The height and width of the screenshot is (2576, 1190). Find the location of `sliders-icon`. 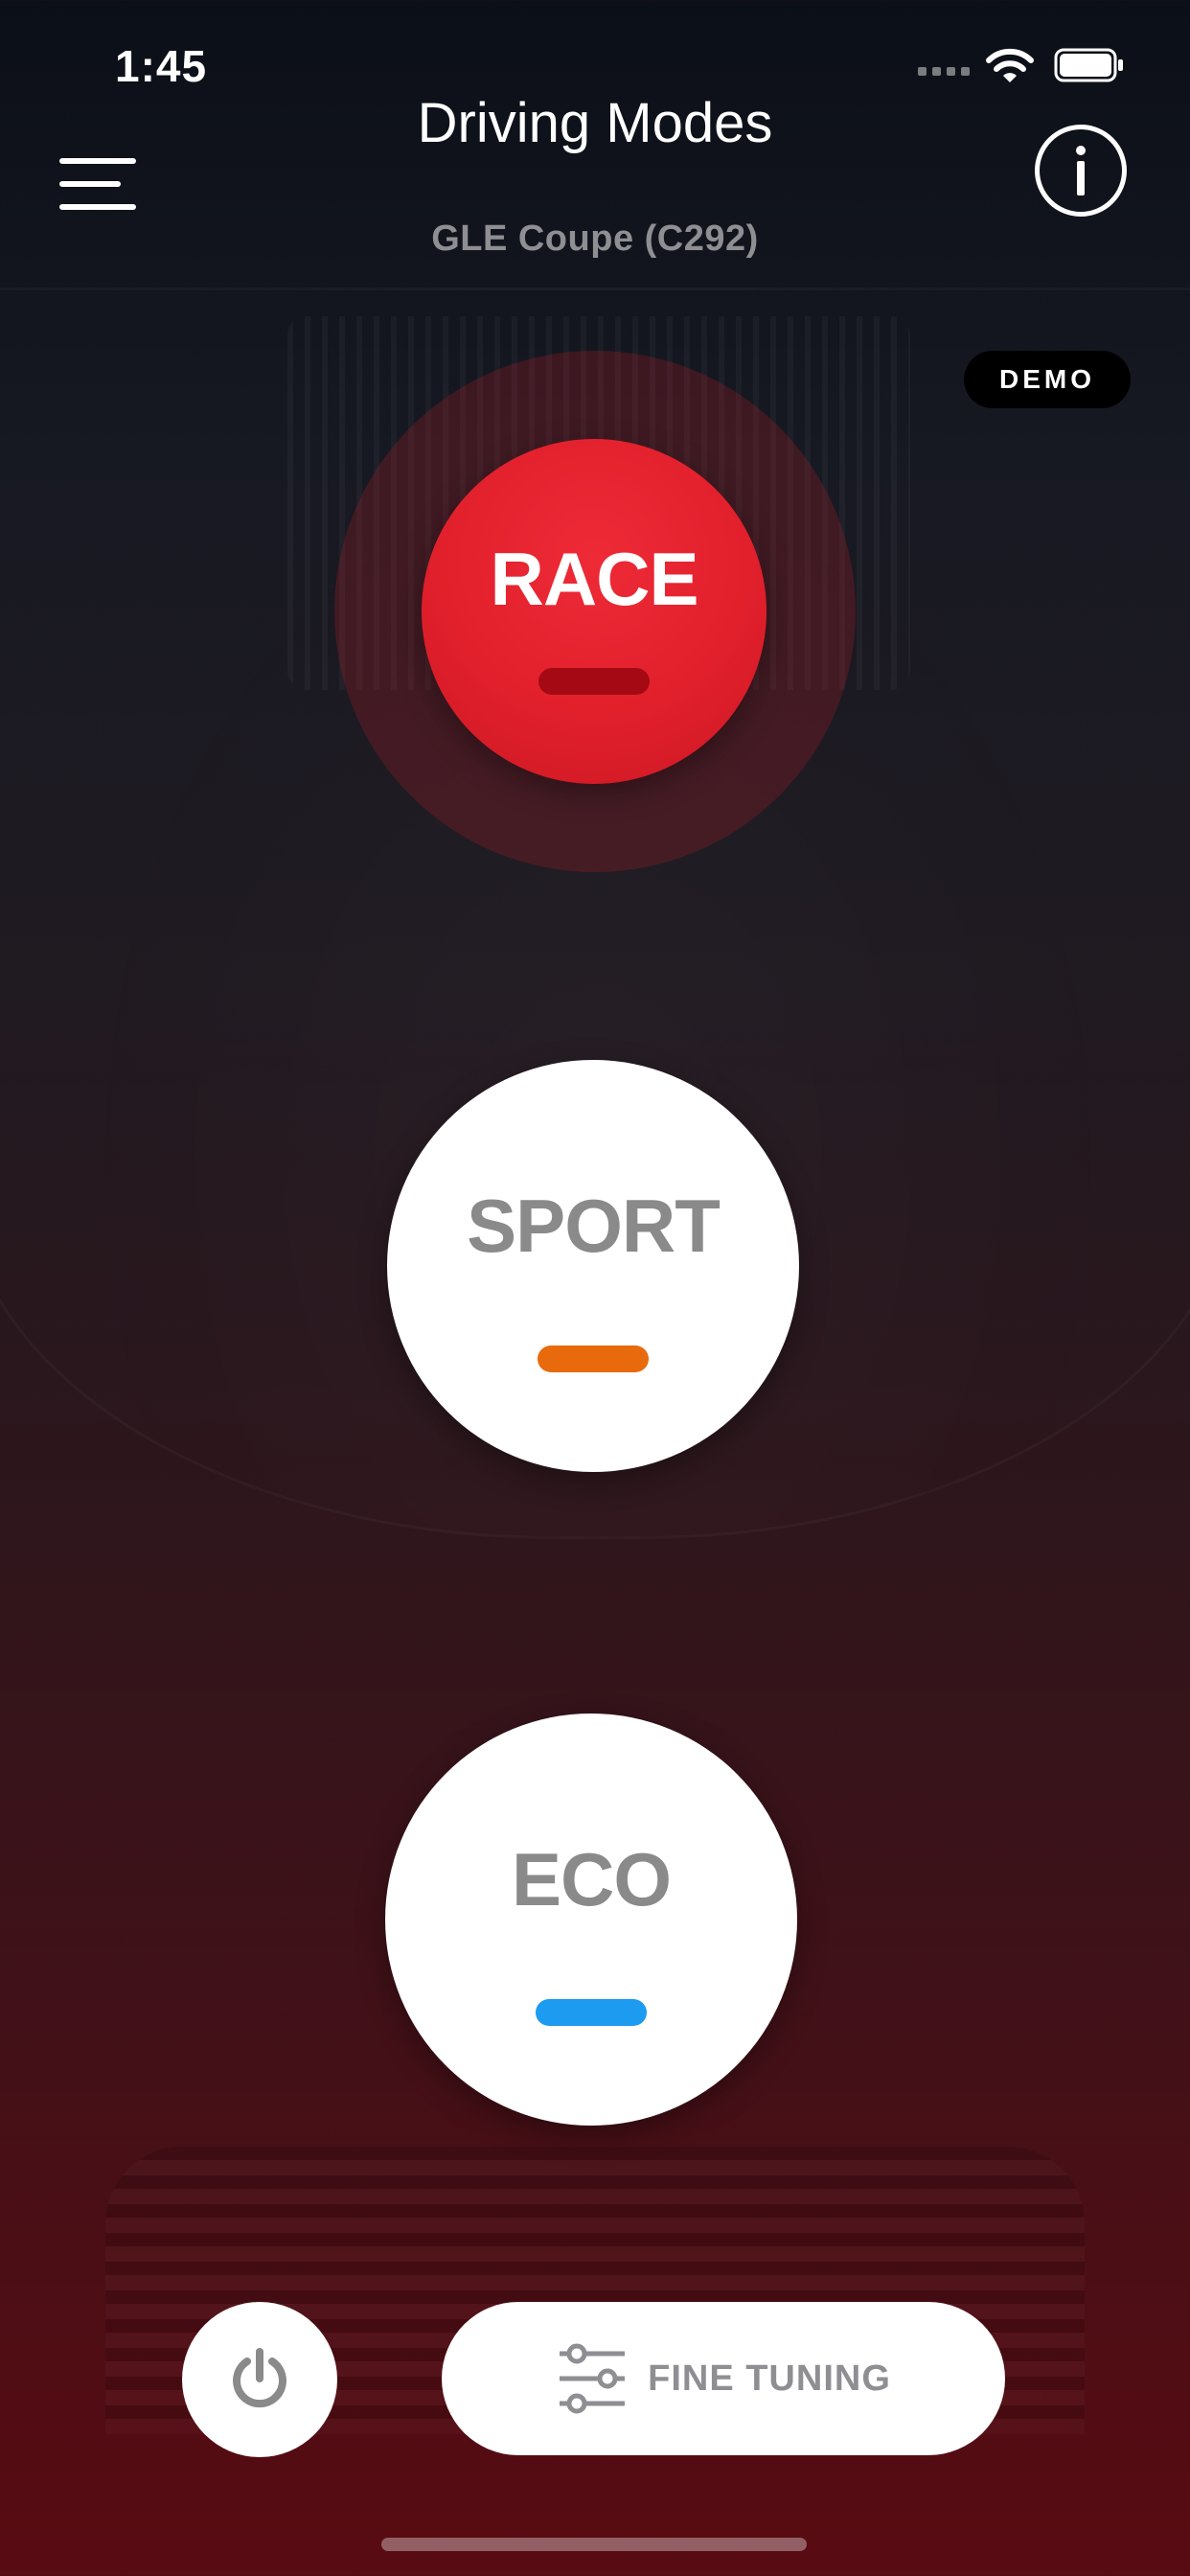

sliders-icon is located at coordinates (593, 2378).